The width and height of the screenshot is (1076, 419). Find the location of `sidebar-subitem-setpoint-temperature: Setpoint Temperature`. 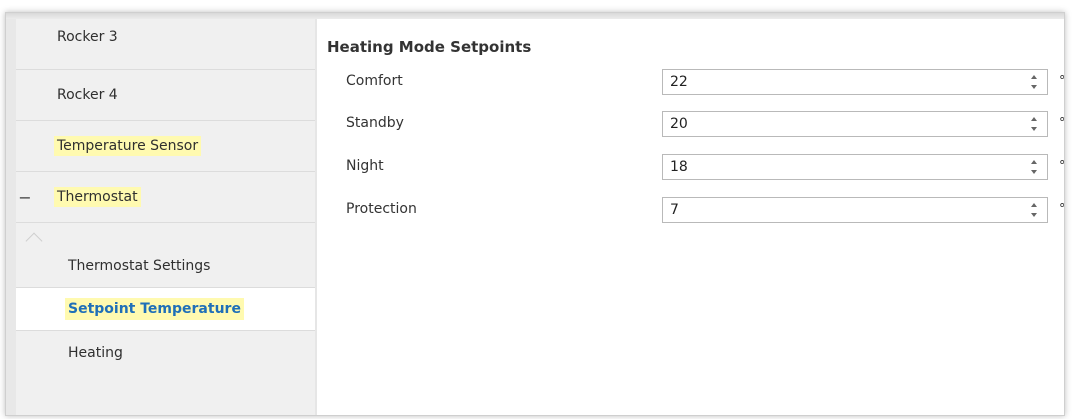

sidebar-subitem-setpoint-temperature: Setpoint Temperature is located at coordinates (165, 309).